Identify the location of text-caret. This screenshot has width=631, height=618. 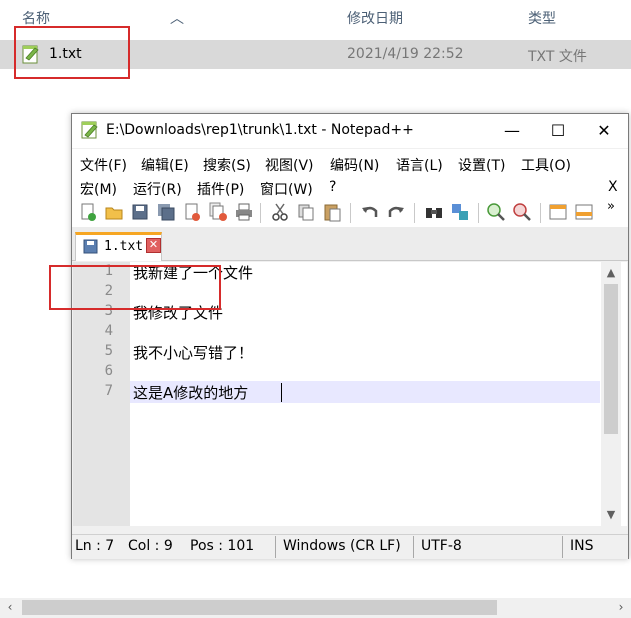
(281, 392).